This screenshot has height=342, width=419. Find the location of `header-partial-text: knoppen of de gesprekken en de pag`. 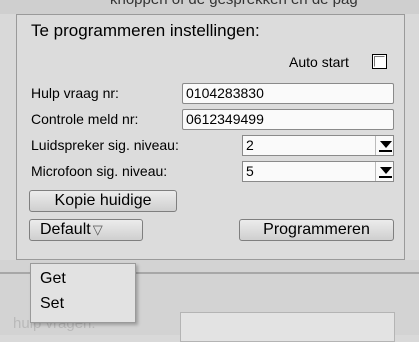

header-partial-text: knoppen of de gesprekken en de pag is located at coordinates (234, 4).